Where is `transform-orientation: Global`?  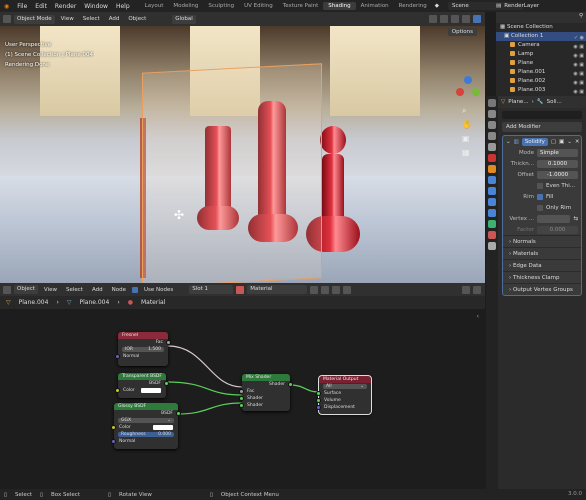 transform-orientation: Global is located at coordinates (184, 19).